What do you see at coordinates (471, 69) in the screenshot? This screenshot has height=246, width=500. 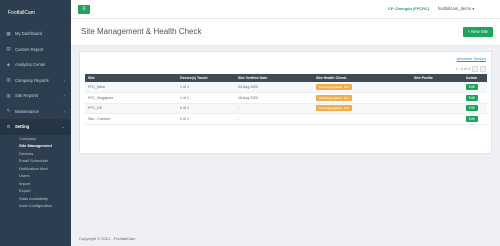 I see `pagination: 1 - 4 of 4 ‹ ›` at bounding box center [471, 69].